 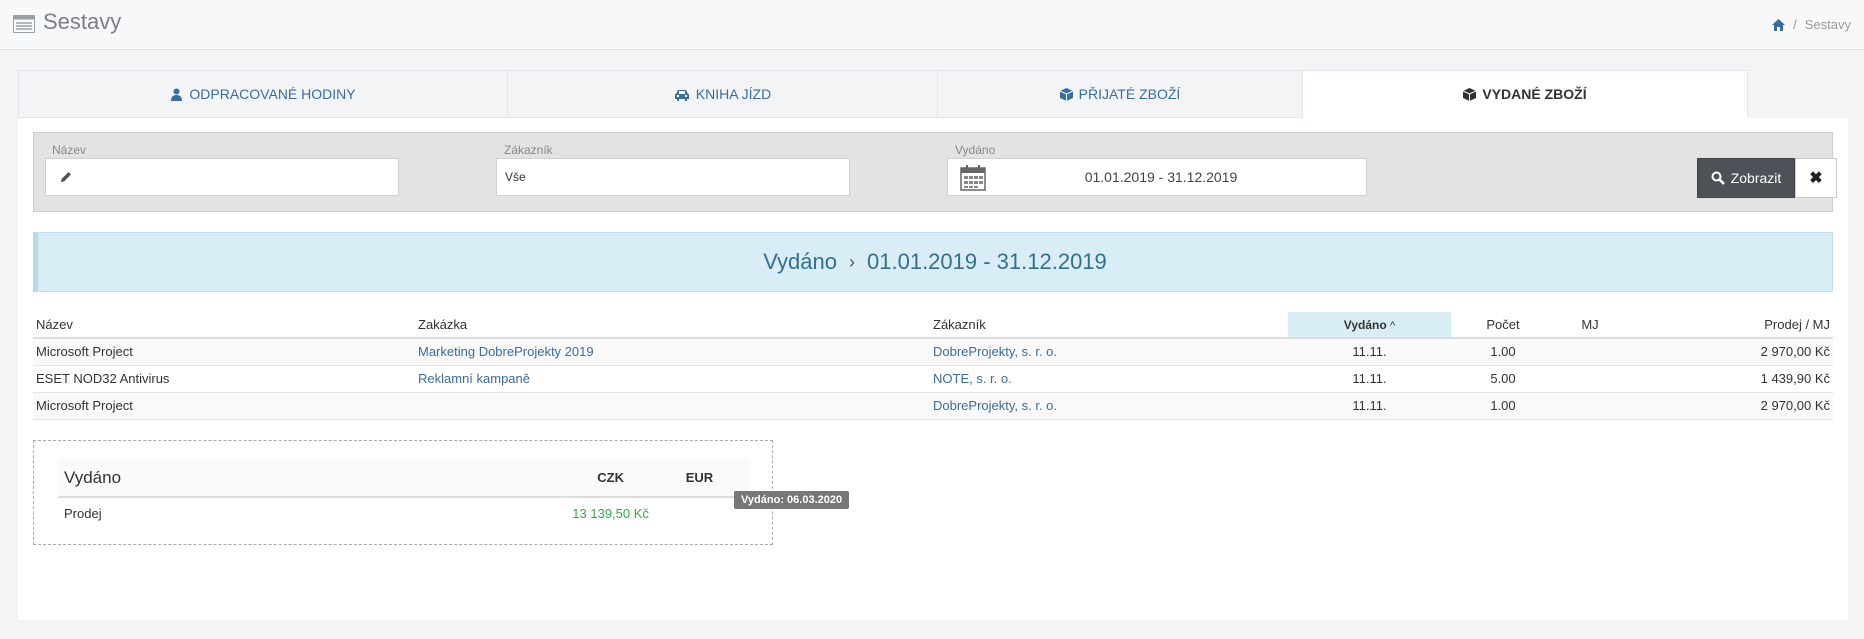 What do you see at coordinates (69, 150) in the screenshot?
I see `name-label: Název` at bounding box center [69, 150].